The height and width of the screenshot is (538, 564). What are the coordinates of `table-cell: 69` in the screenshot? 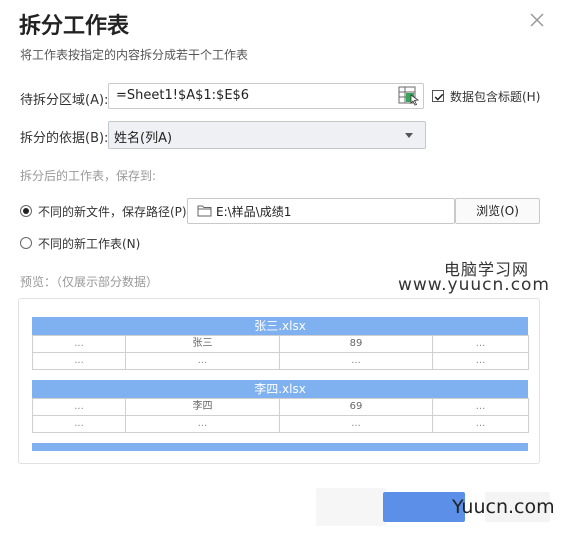 It's located at (356, 407).